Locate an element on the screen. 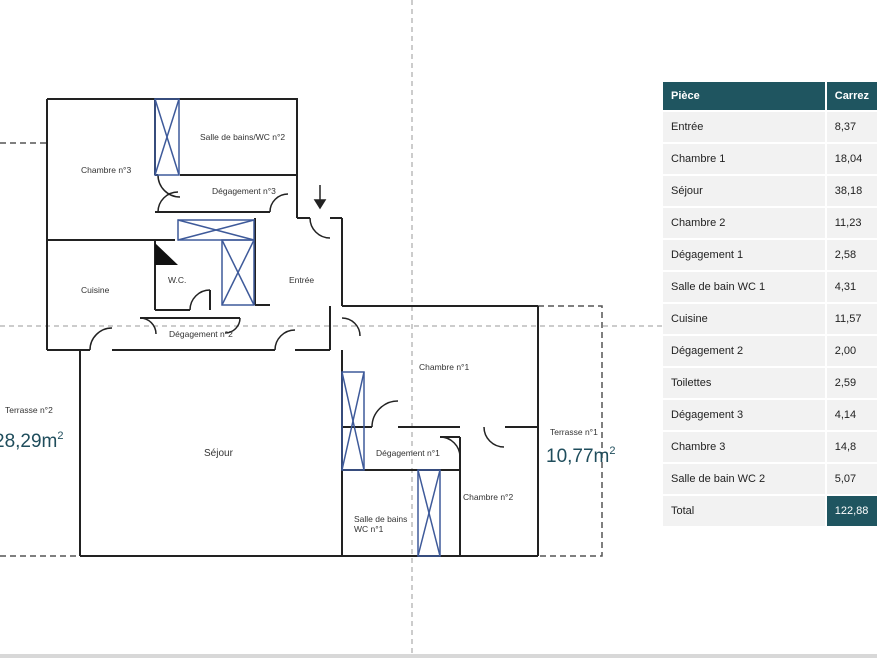  entrance-arrow-icon is located at coordinates (320, 197).